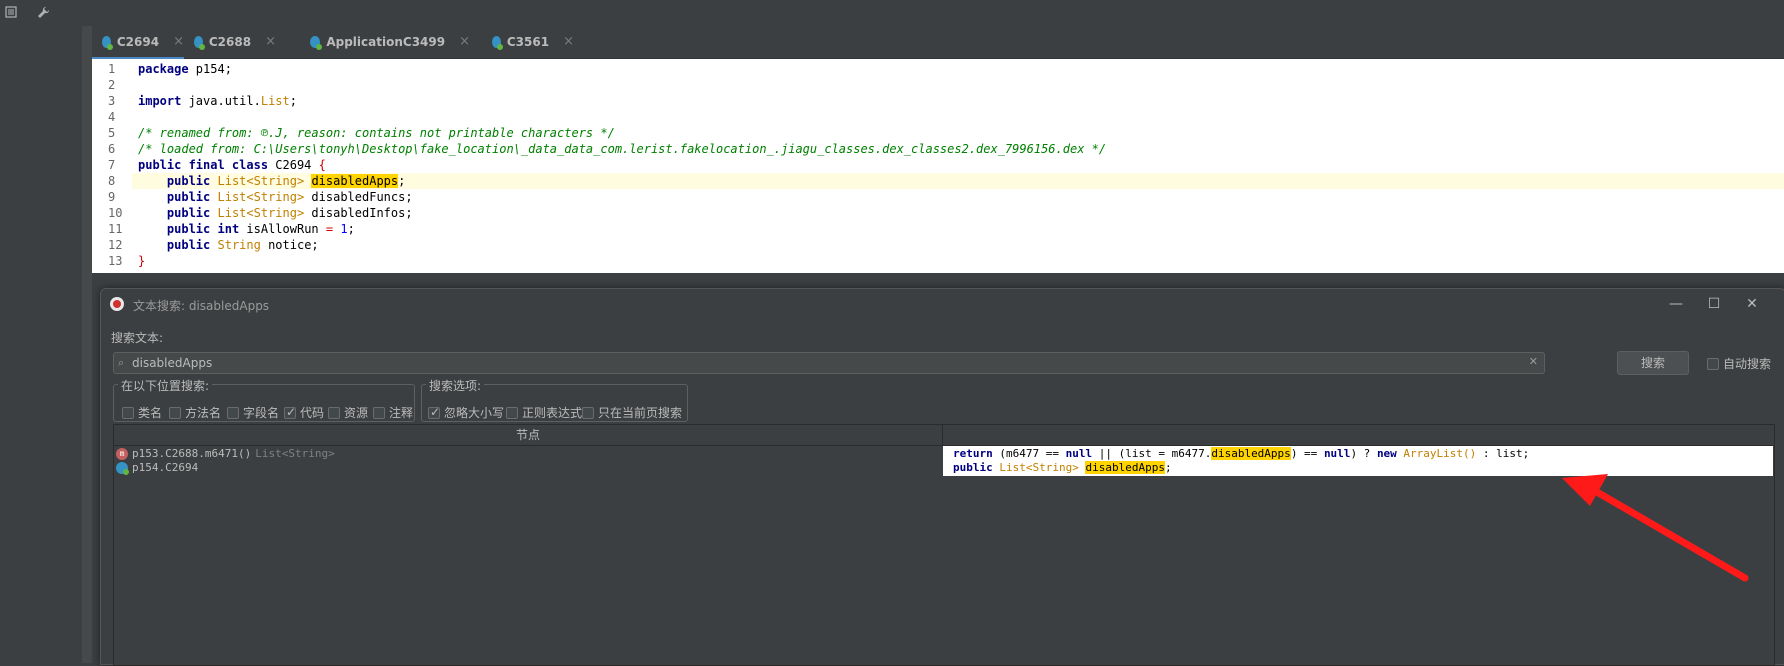 The height and width of the screenshot is (666, 1784). Describe the element at coordinates (115, 261) in the screenshot. I see `line-number: 13` at that location.